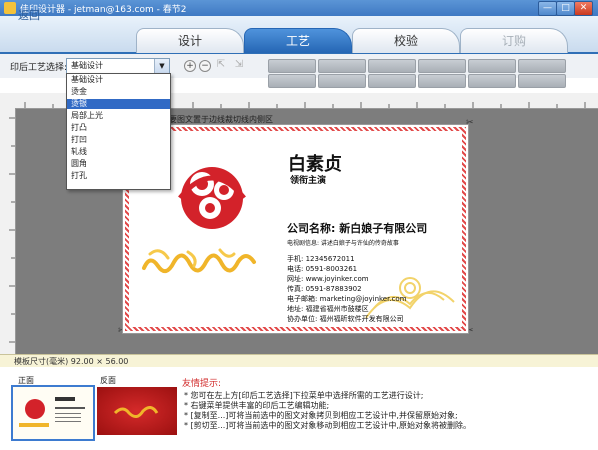 This screenshot has width=598, height=450. I want to click on card-web: 网址: www.joyinker.com, so click(328, 279).